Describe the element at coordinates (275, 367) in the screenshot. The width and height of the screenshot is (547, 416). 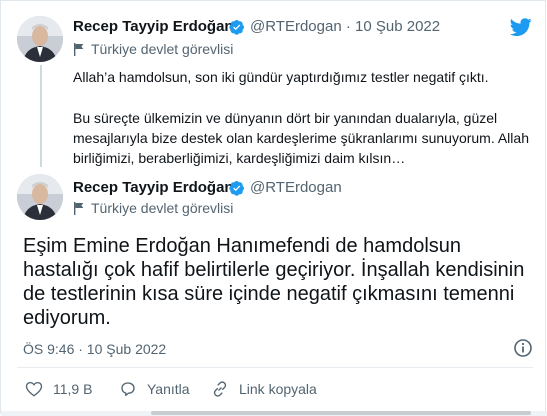
I see `divider` at that location.